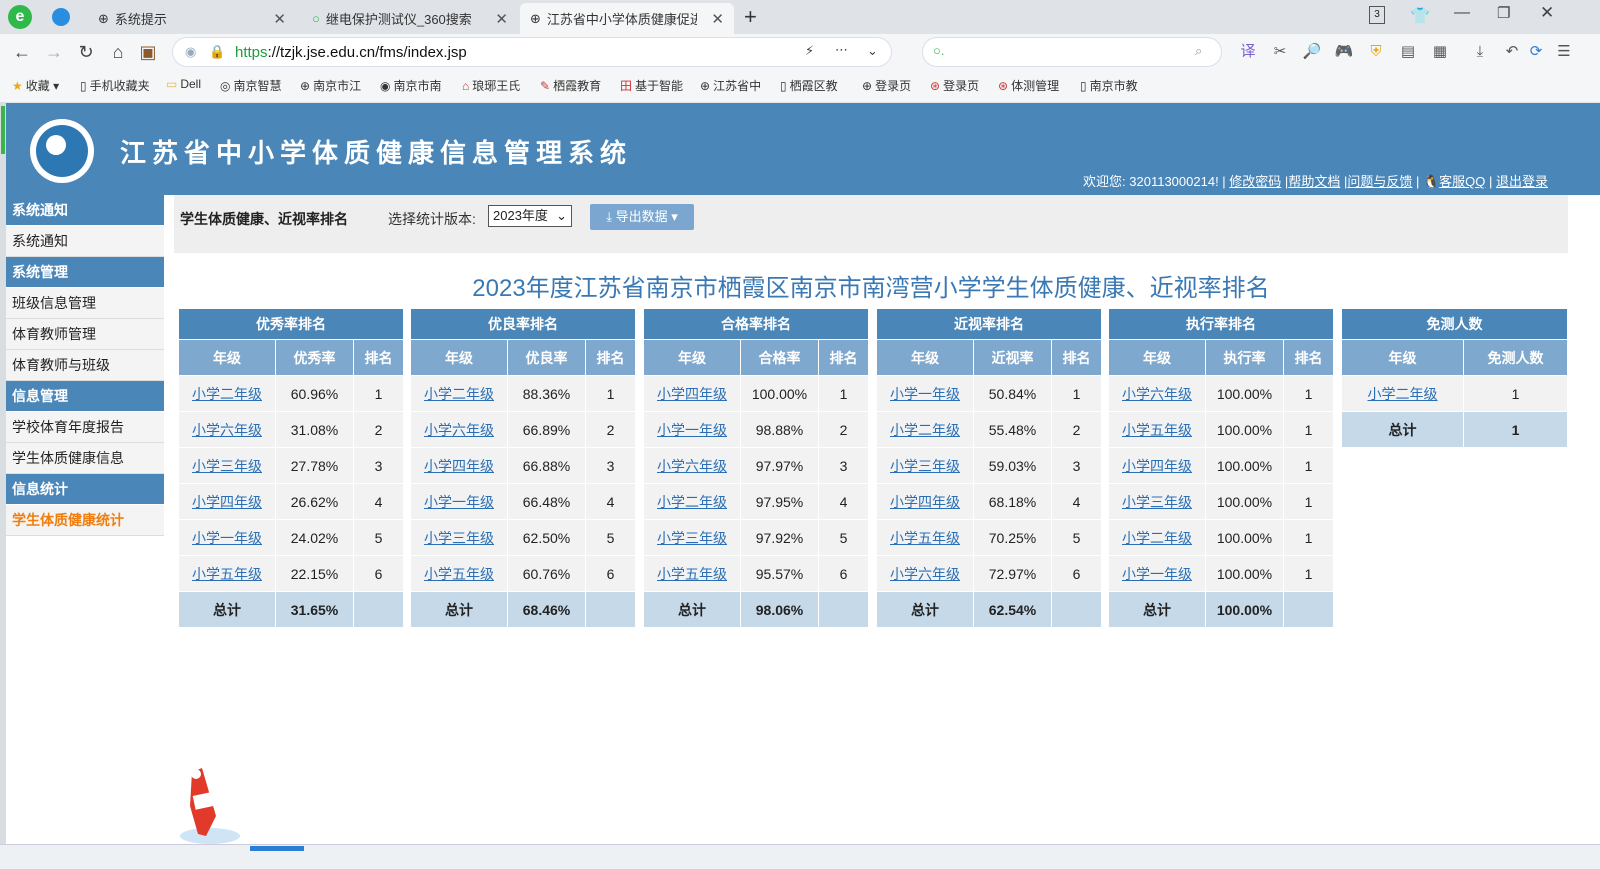 The width and height of the screenshot is (1600, 869). I want to click on bookmark-item: 田基于智能, so click(651, 85).